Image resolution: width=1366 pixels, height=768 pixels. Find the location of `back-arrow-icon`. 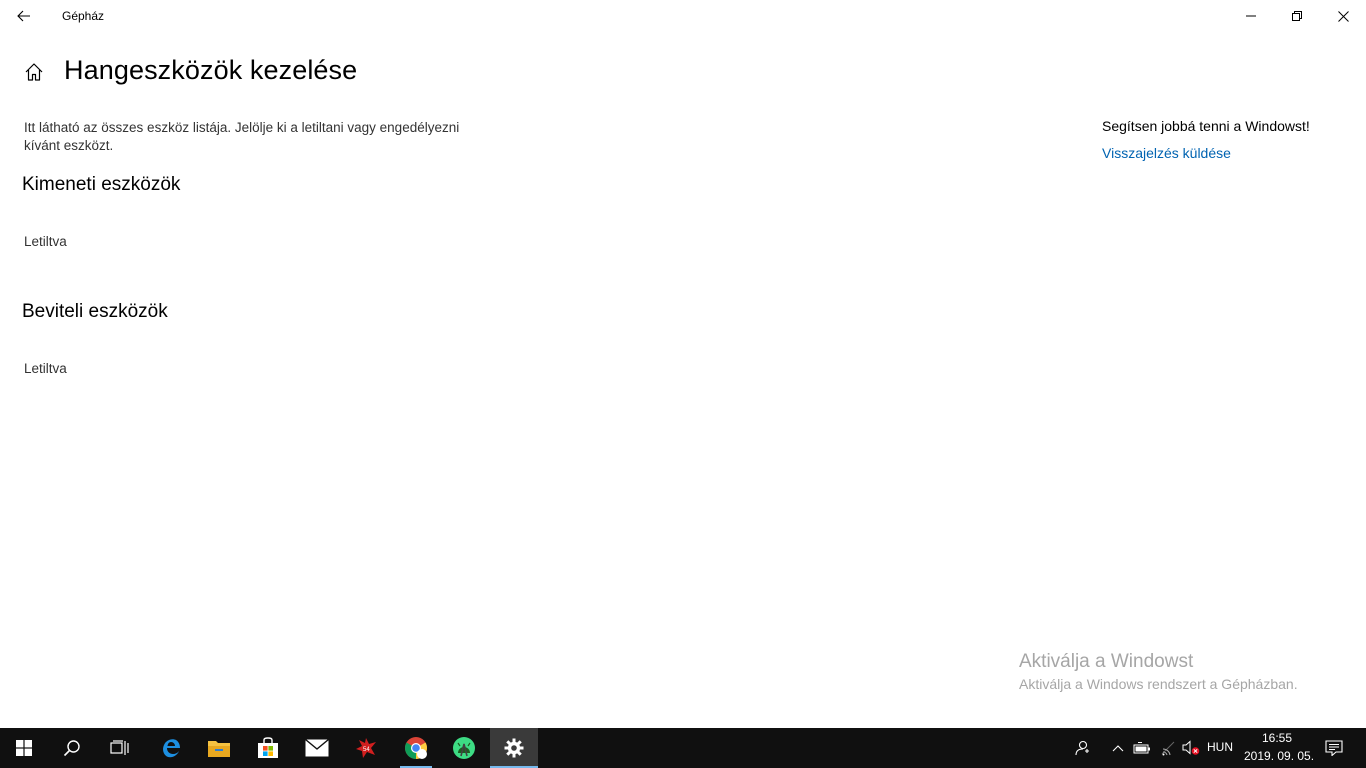

back-arrow-icon is located at coordinates (23, 16).